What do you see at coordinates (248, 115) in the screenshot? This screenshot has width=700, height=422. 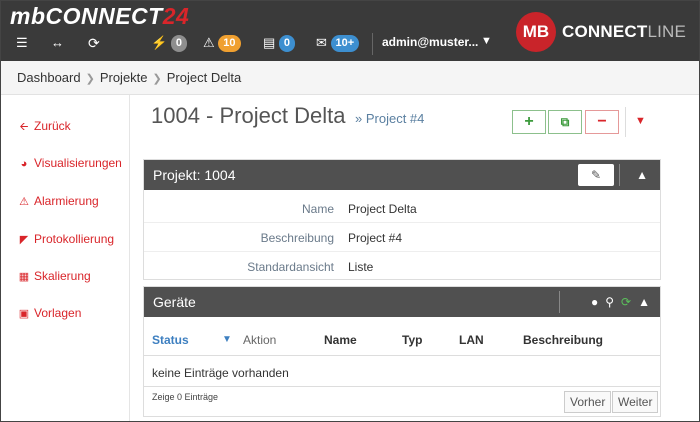 I see `page-title: 1004 - Project Delta` at bounding box center [248, 115].